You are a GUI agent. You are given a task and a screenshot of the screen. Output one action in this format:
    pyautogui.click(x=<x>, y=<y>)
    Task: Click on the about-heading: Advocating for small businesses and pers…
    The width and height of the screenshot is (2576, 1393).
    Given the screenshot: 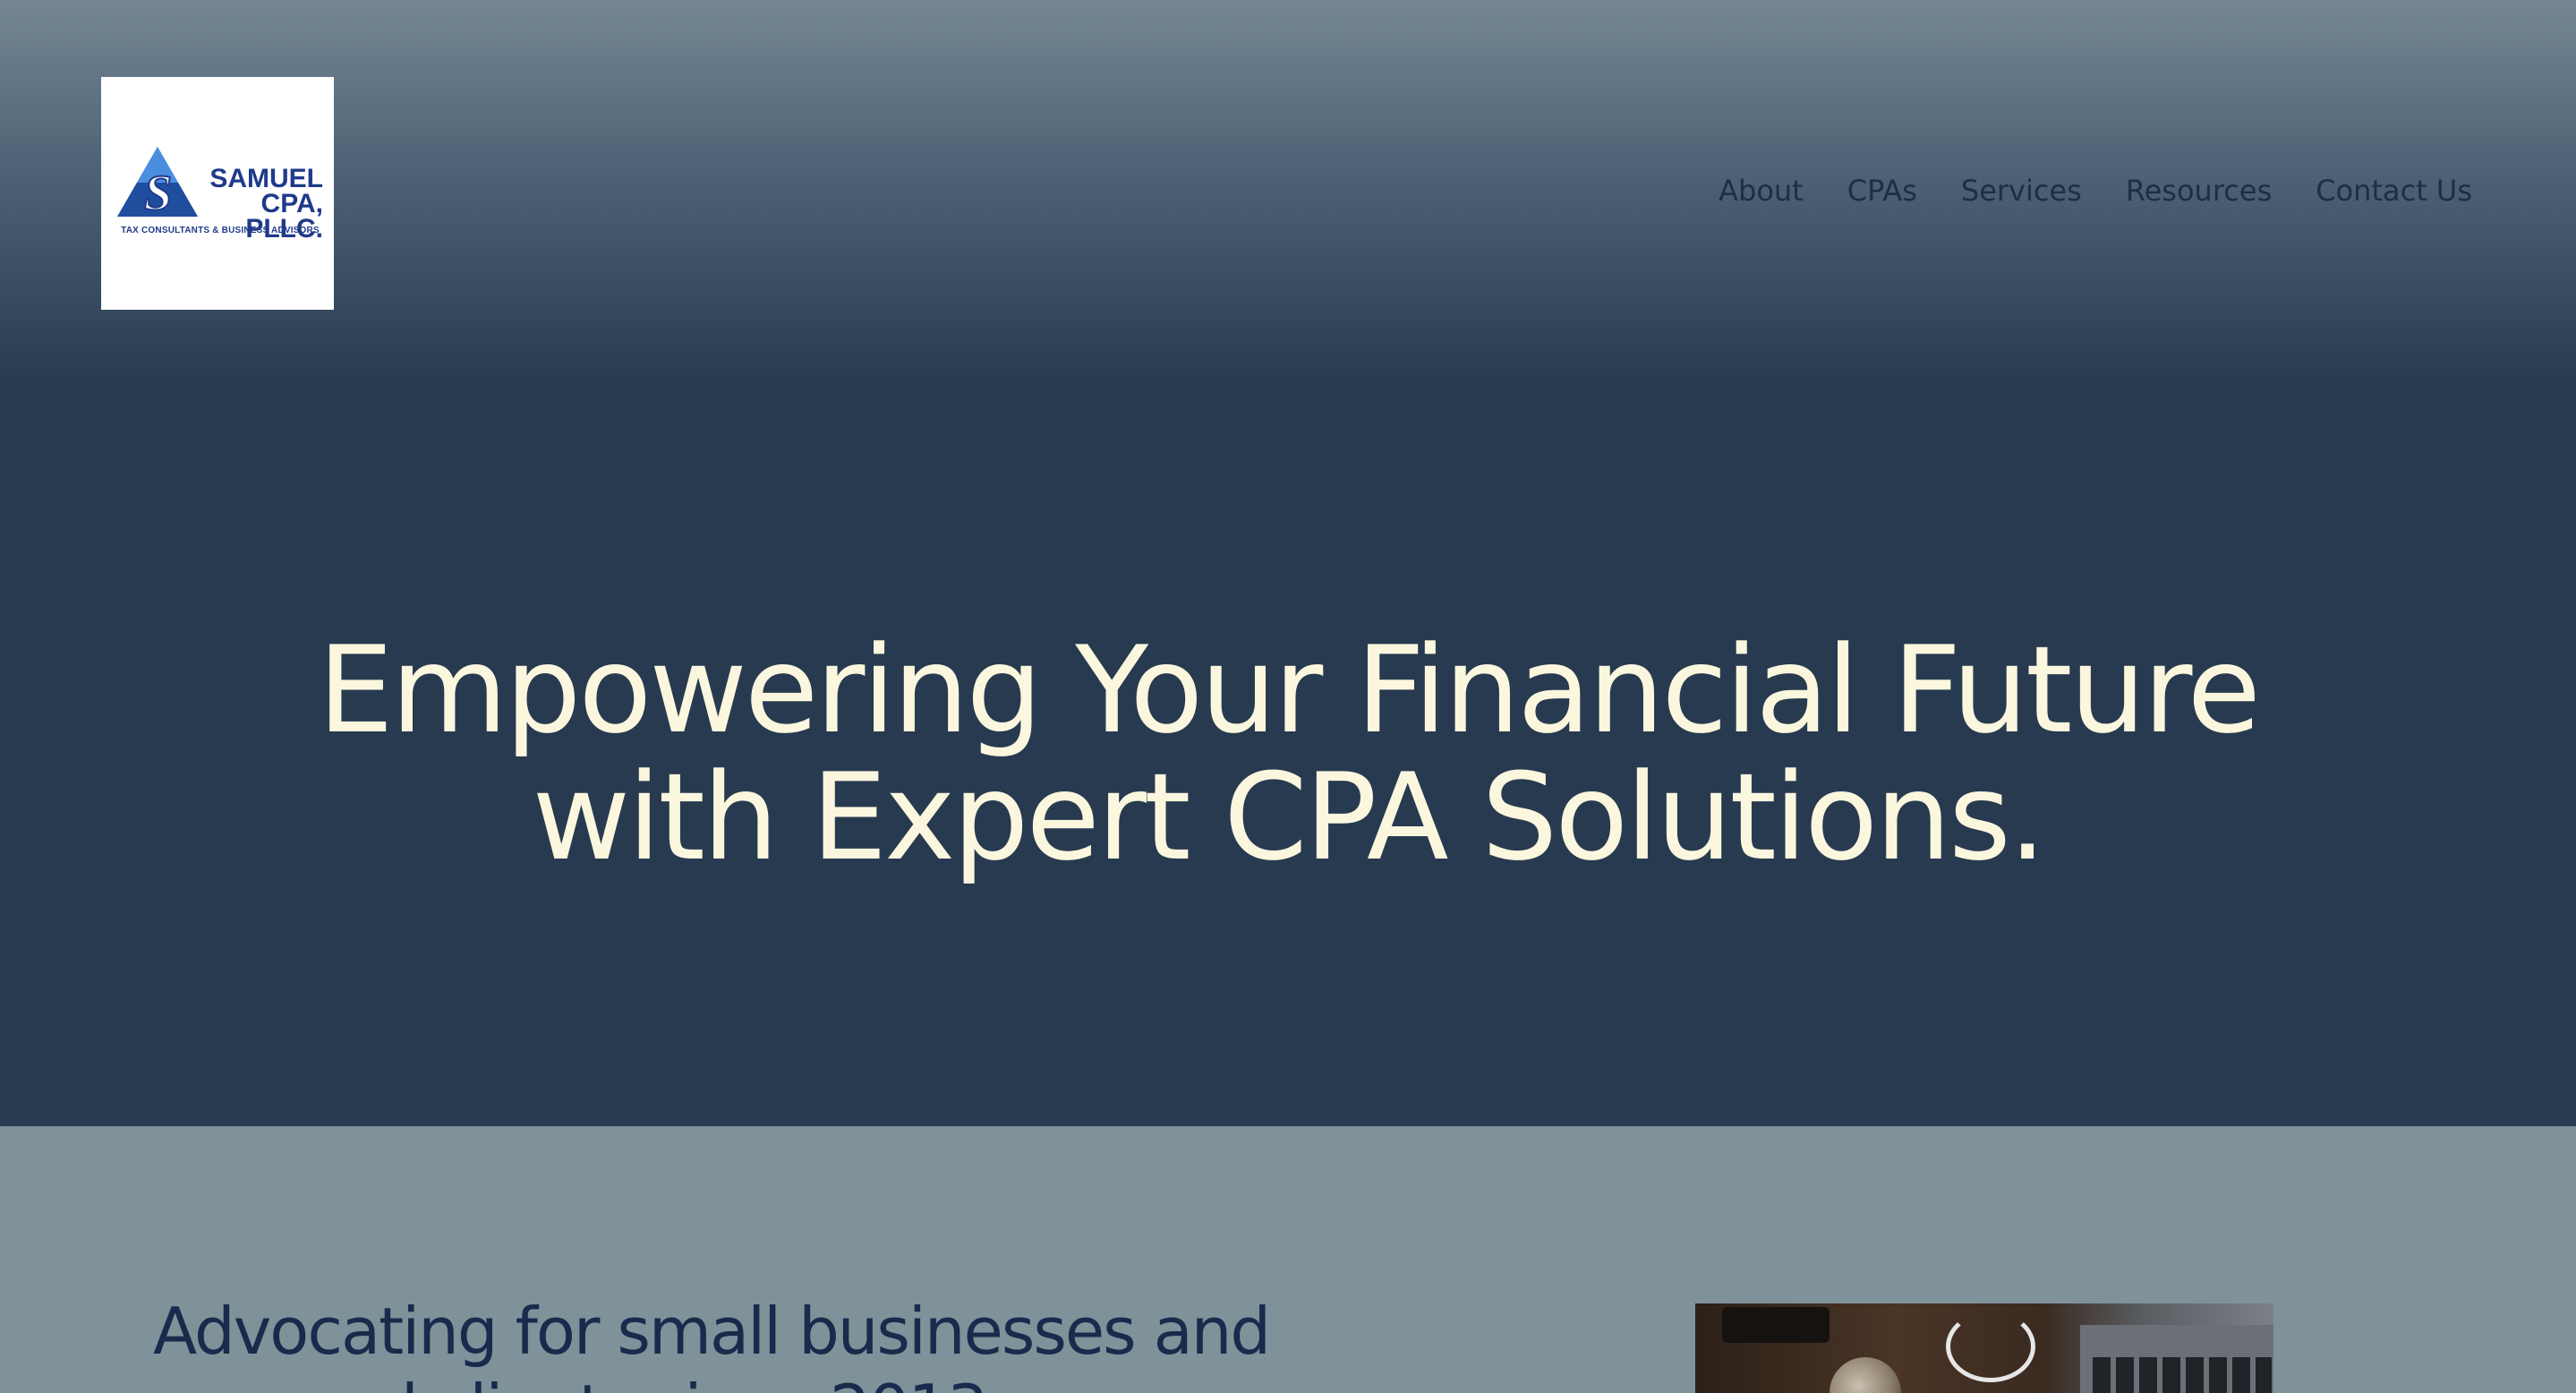 What is the action you would take?
    pyautogui.click(x=824, y=1343)
    